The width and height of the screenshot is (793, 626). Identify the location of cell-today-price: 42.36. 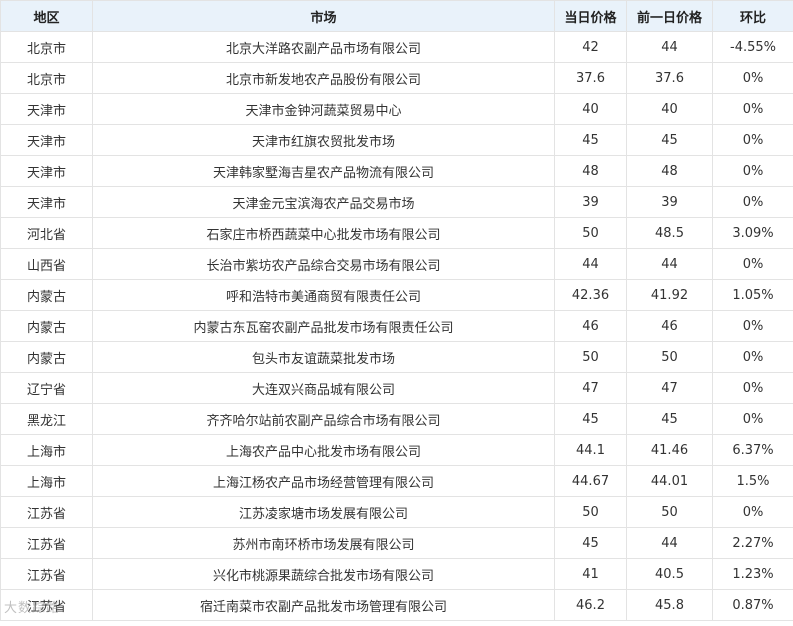
(590, 295).